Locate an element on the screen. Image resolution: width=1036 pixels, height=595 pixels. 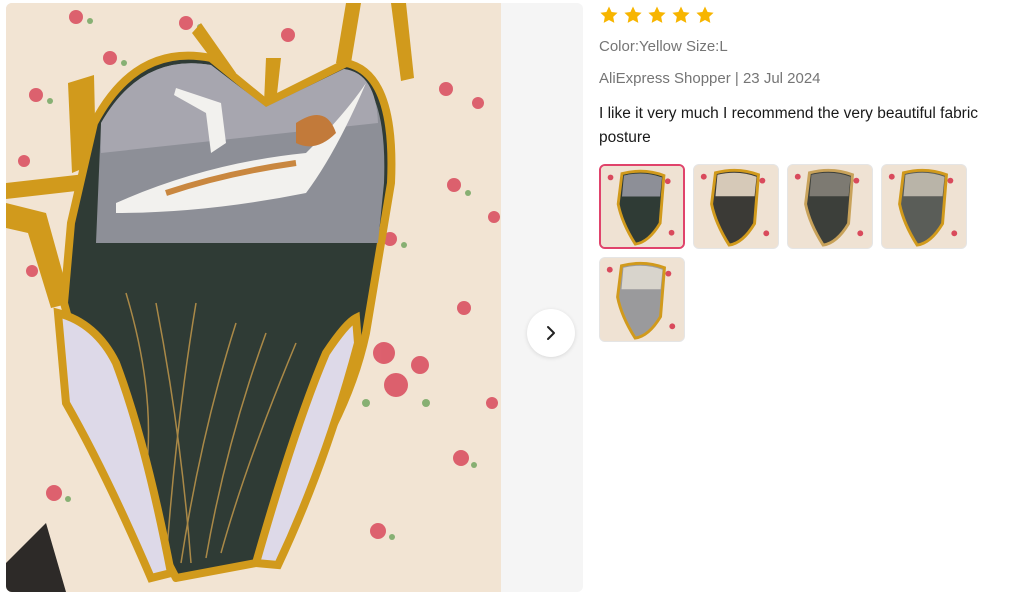
review-author-date: AliExpress Shopper | 23 Jul 2024 is located at coordinates (710, 78).